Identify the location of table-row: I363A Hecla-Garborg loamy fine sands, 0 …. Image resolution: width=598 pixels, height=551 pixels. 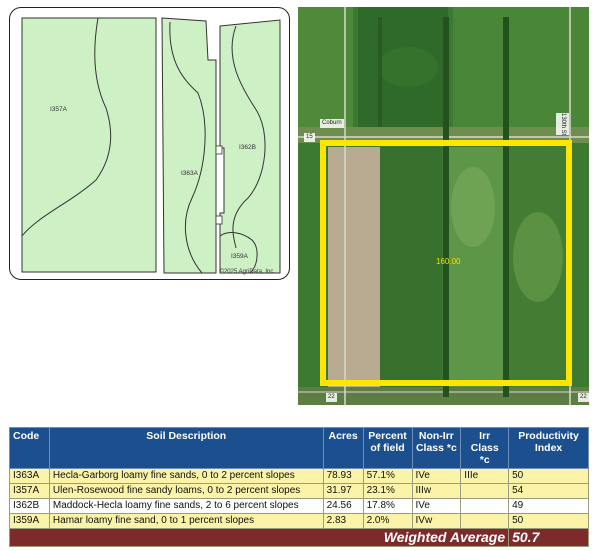
(299, 476).